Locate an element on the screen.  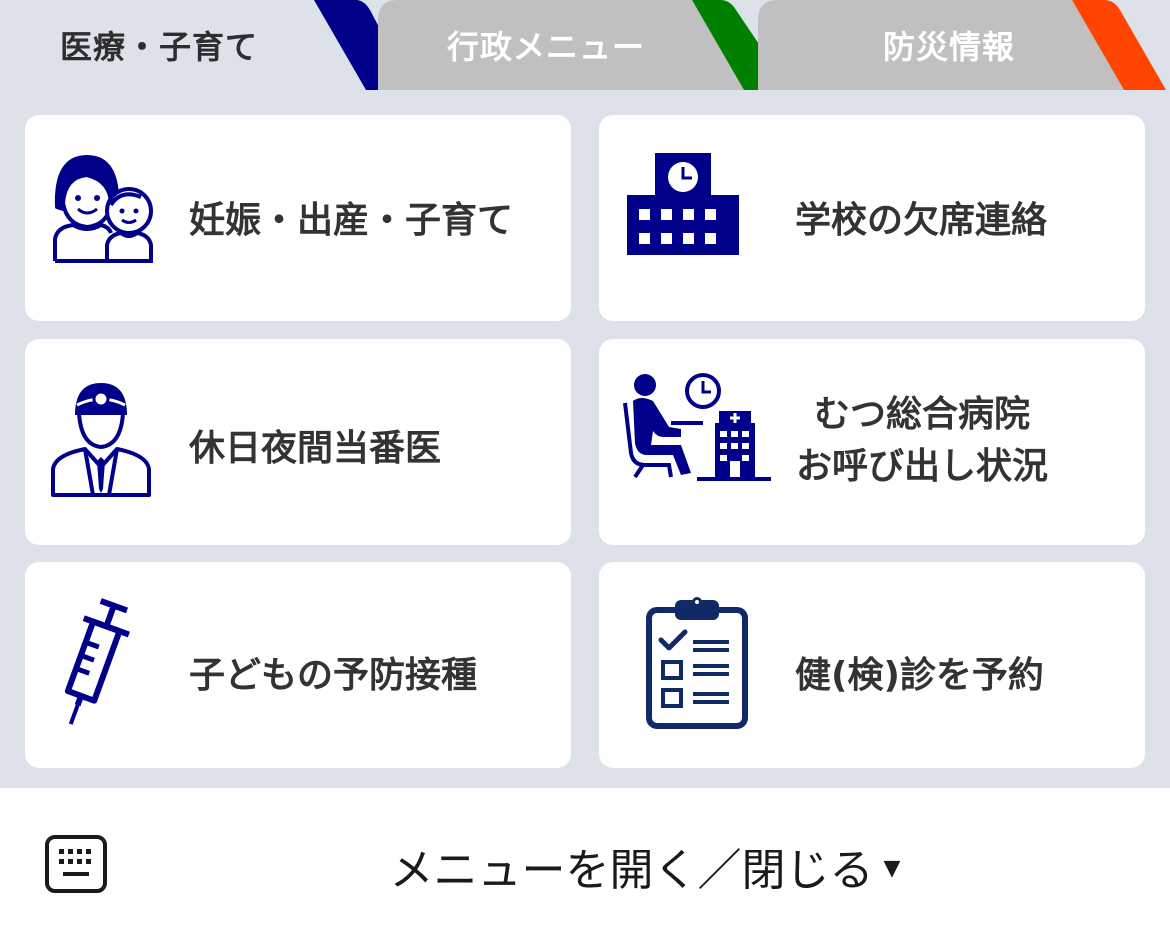
clipboard-checklist-icon is located at coordinates (697, 663).